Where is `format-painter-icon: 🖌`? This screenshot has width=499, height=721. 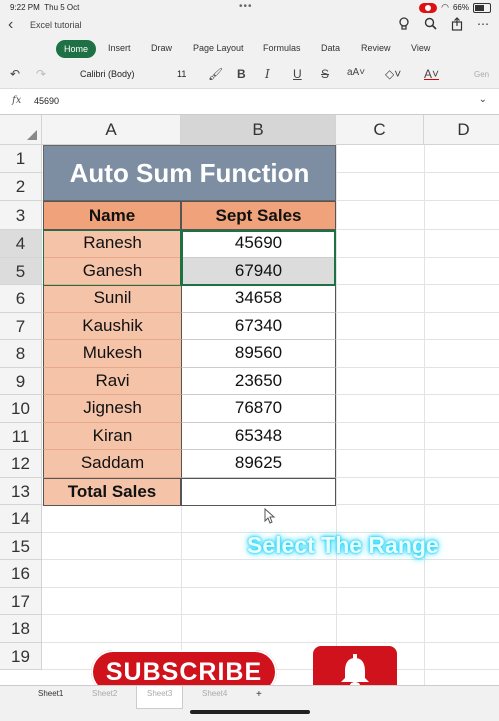 format-painter-icon: 🖌 is located at coordinates (215, 74).